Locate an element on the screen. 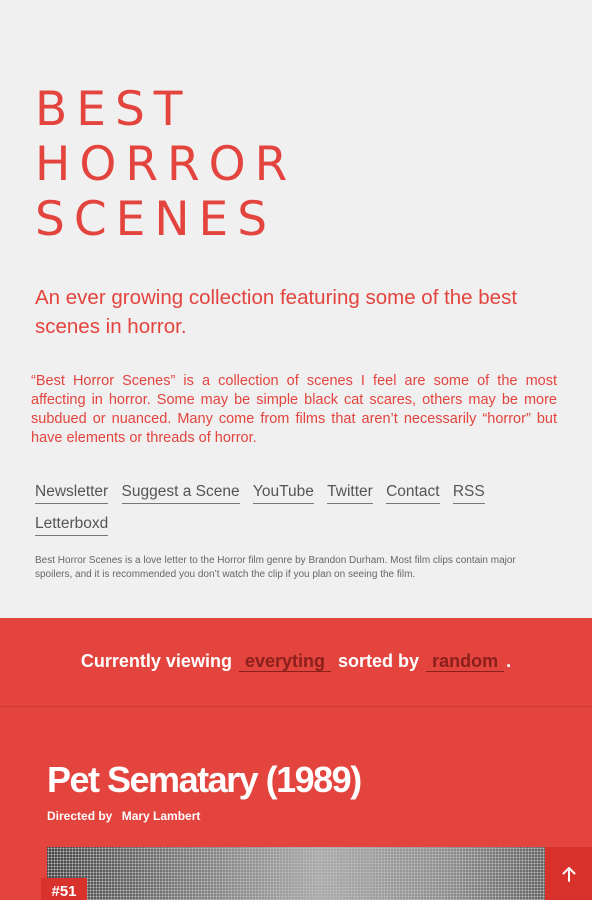 Image resolution: width=592 pixels, height=900 pixels. filter-middle: sorted by is located at coordinates (379, 661).